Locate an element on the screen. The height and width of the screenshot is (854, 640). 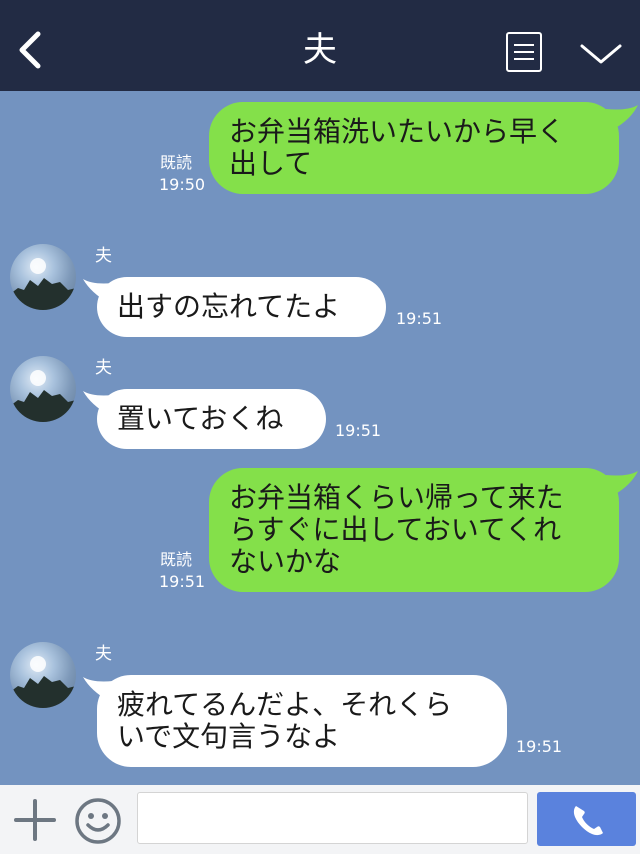
chat-header: 夫 is located at coordinates (320, 45).